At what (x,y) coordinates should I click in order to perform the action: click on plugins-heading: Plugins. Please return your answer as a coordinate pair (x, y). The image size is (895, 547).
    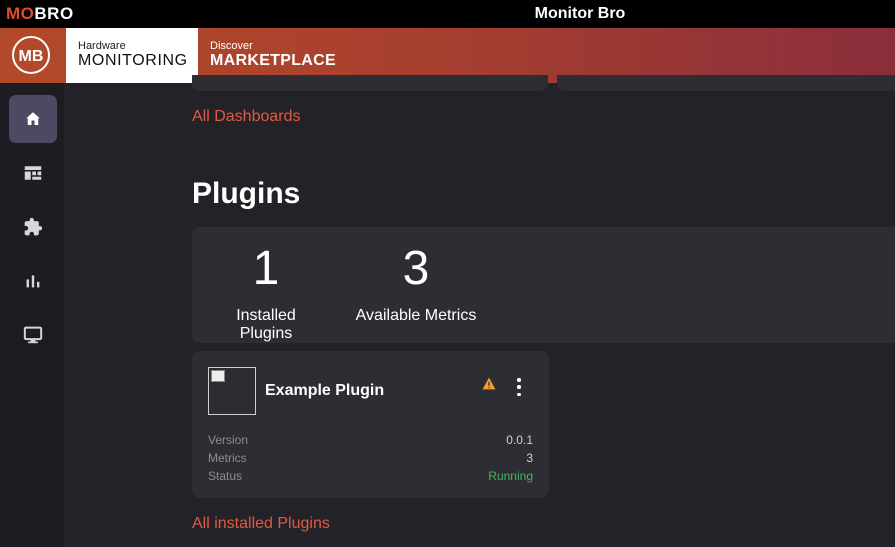
    Looking at the image, I should click on (246, 193).